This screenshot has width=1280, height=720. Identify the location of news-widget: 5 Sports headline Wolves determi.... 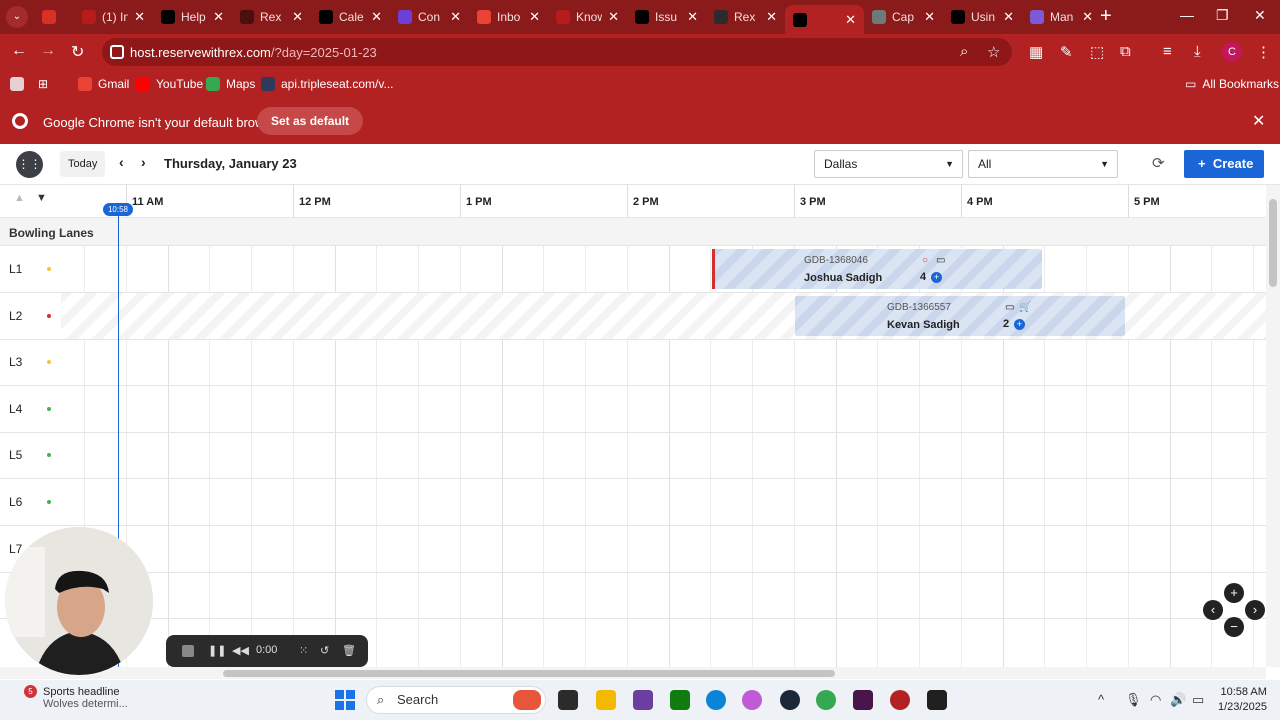
(73, 697).